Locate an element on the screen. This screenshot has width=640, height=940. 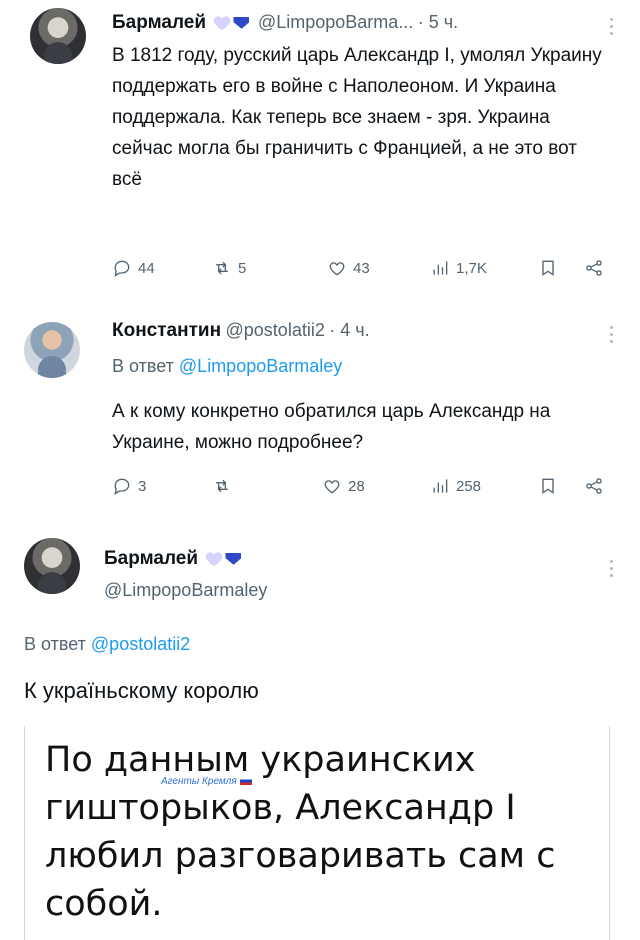
reply-handle-link: @LimpopoBarmaley is located at coordinates (260, 366).